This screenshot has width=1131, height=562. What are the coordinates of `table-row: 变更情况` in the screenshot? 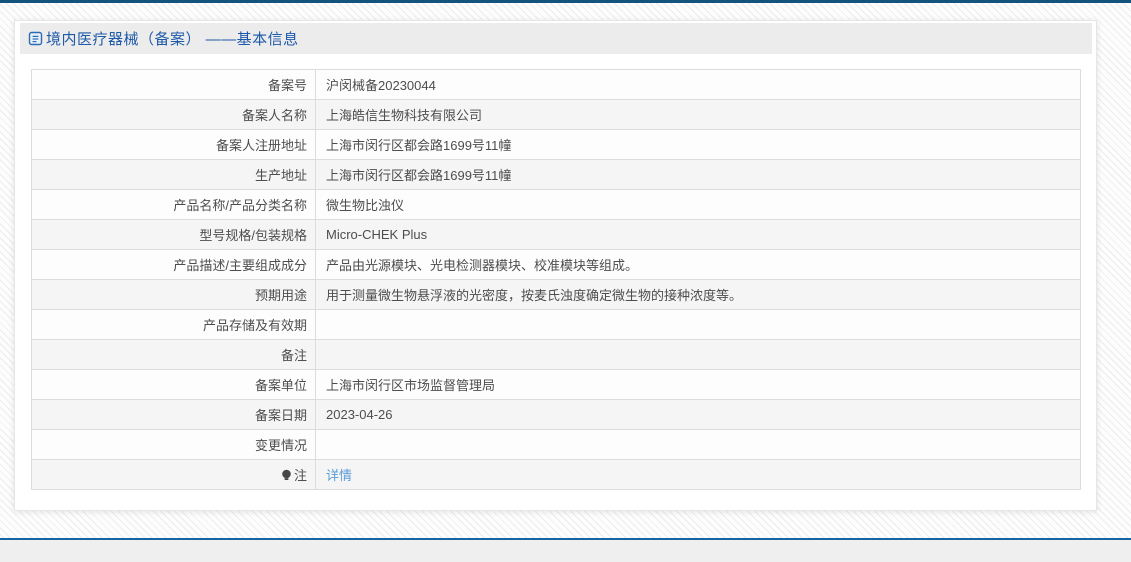 It's located at (556, 444).